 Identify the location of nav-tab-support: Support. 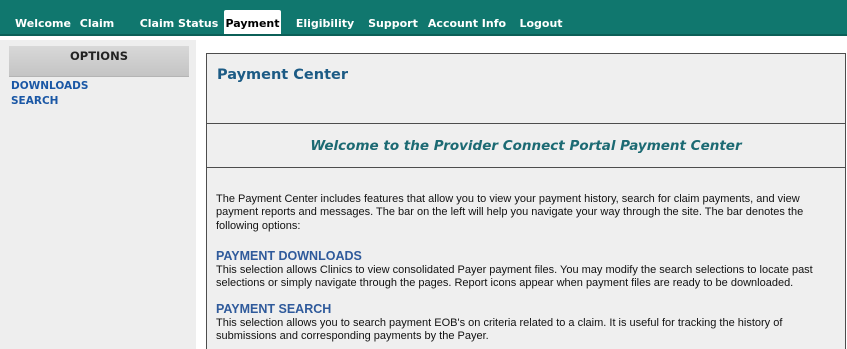
(393, 23).